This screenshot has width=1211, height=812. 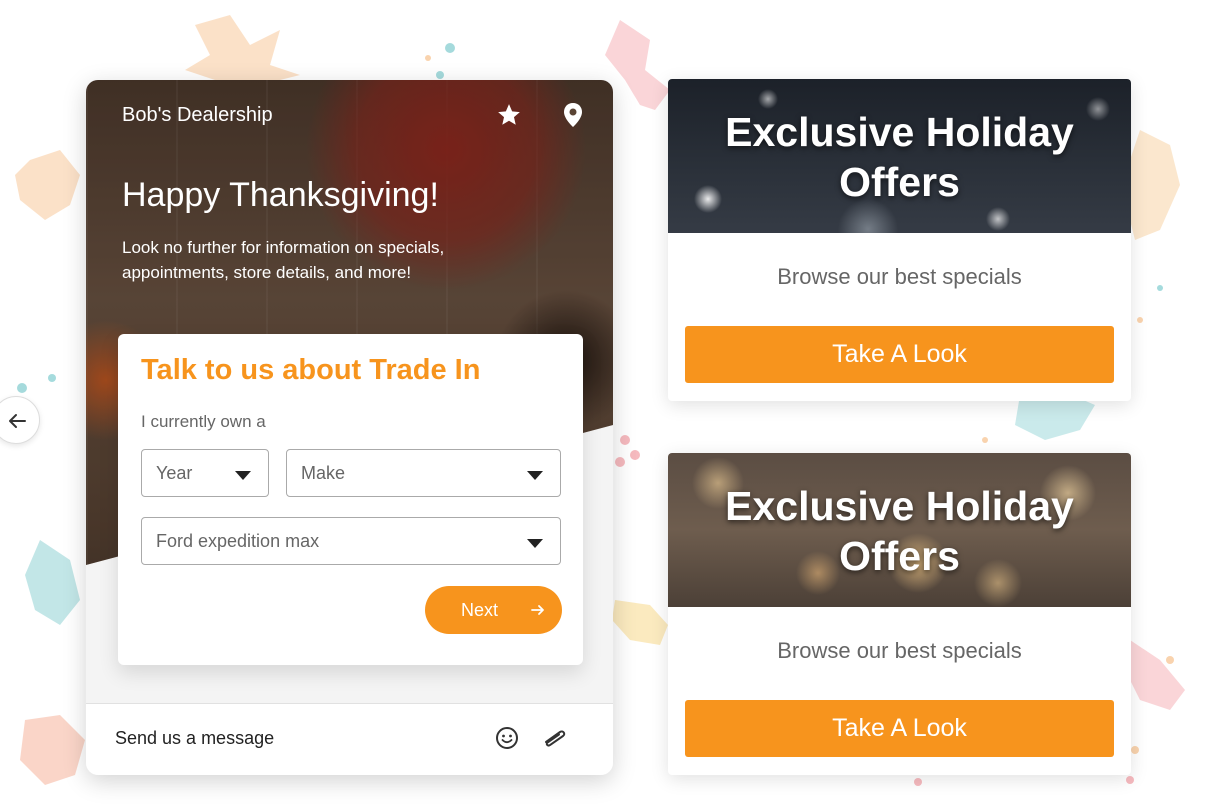 What do you see at coordinates (311, 370) in the screenshot?
I see `form-title: Talk to us about Trade In` at bounding box center [311, 370].